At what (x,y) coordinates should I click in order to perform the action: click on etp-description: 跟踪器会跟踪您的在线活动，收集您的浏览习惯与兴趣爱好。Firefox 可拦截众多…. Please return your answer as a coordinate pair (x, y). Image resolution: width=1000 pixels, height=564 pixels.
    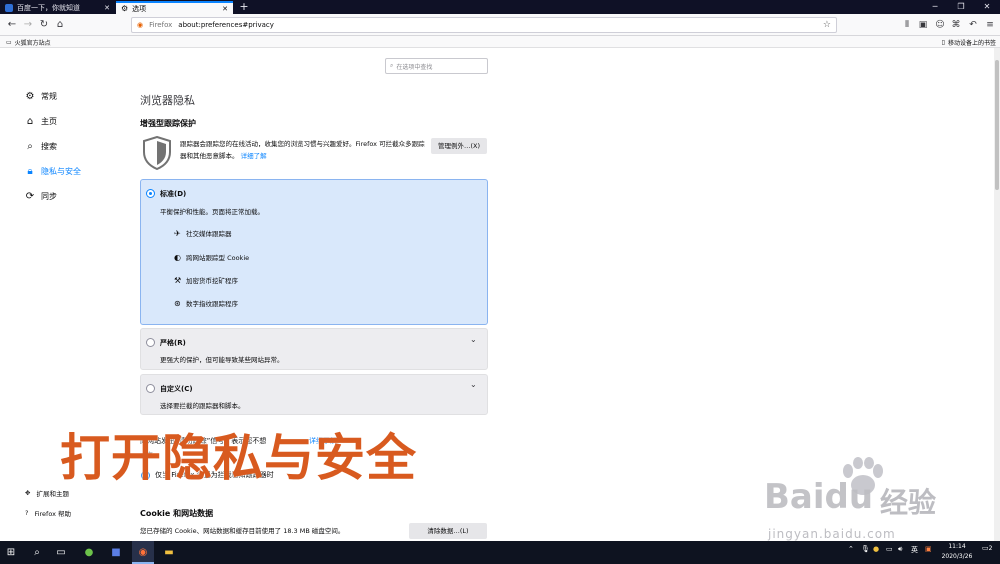
    Looking at the image, I should click on (302, 150).